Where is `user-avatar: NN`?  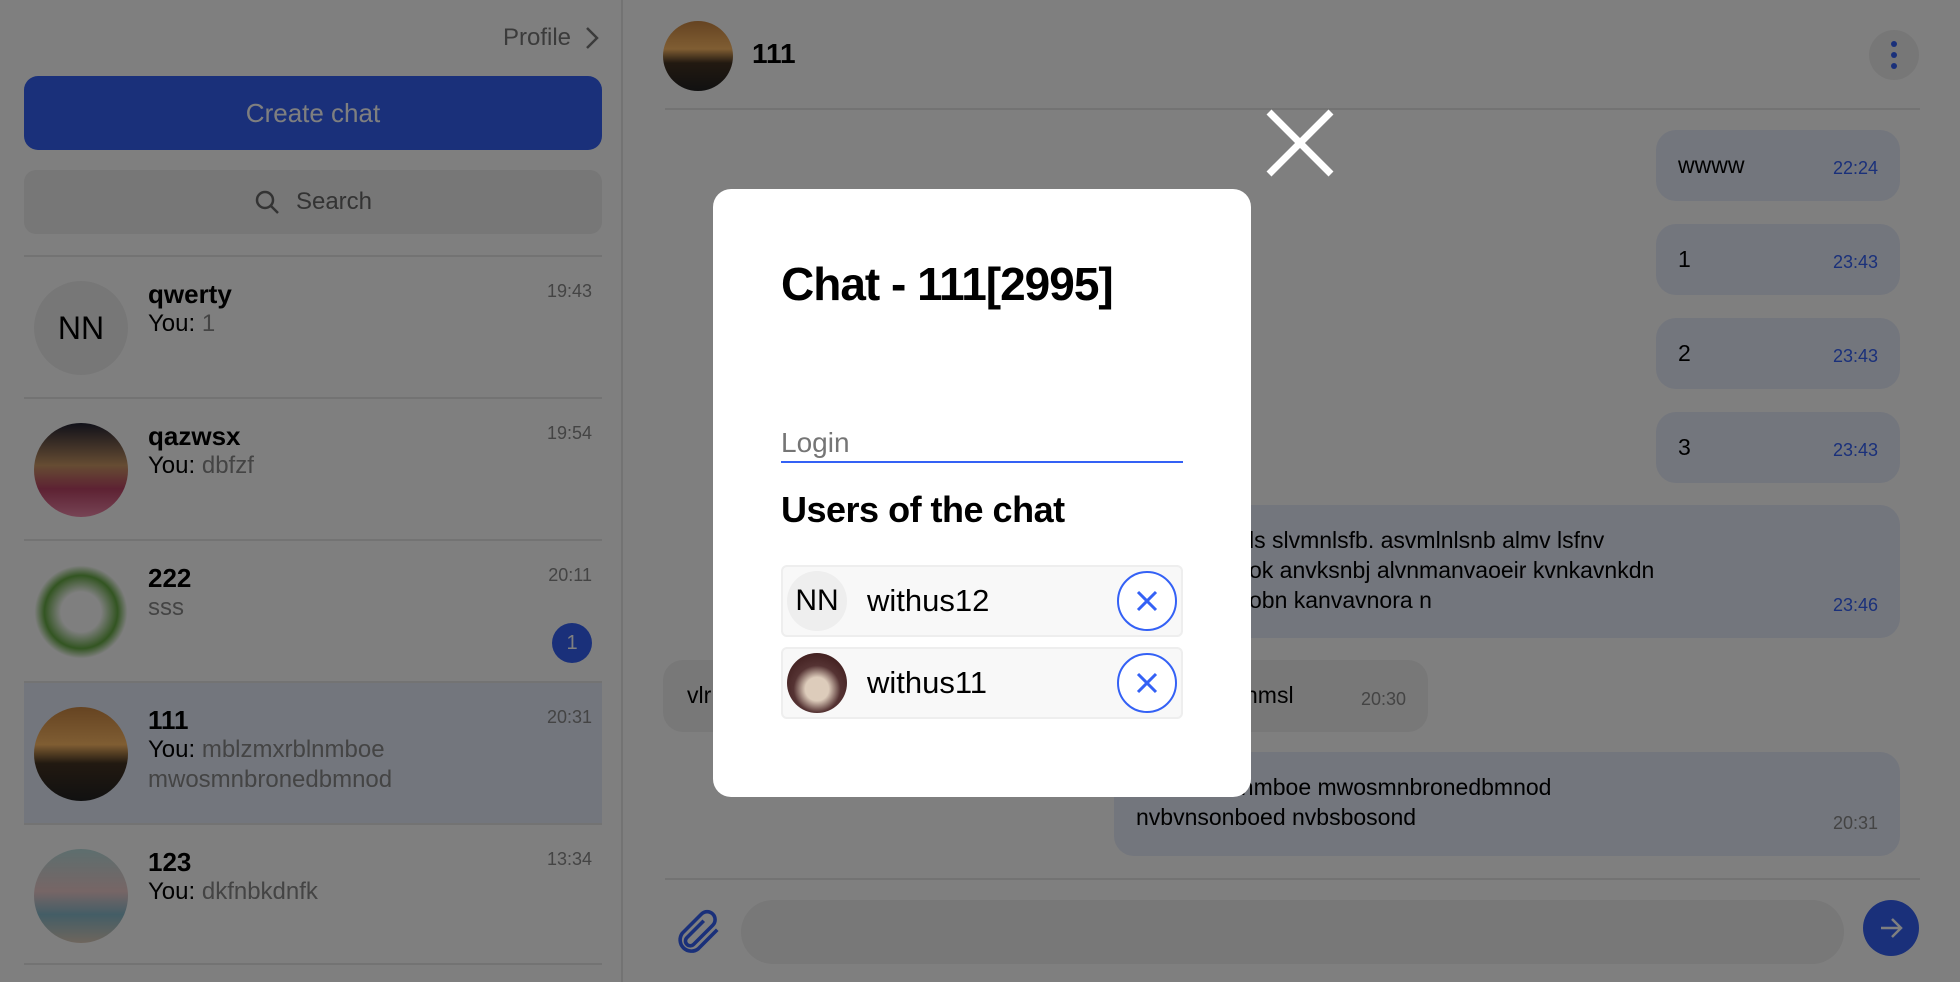
user-avatar: NN is located at coordinates (817, 601).